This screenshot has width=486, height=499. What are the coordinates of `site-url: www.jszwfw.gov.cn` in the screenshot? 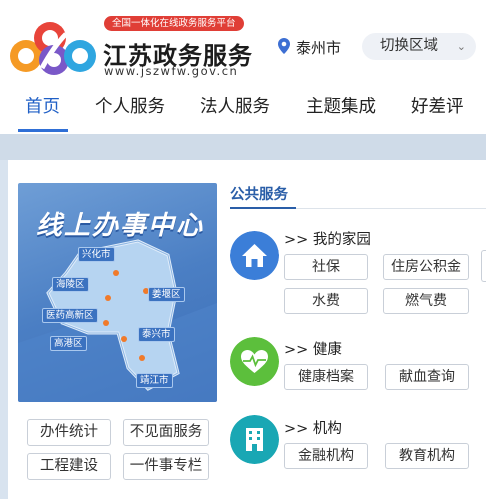 It's located at (171, 71).